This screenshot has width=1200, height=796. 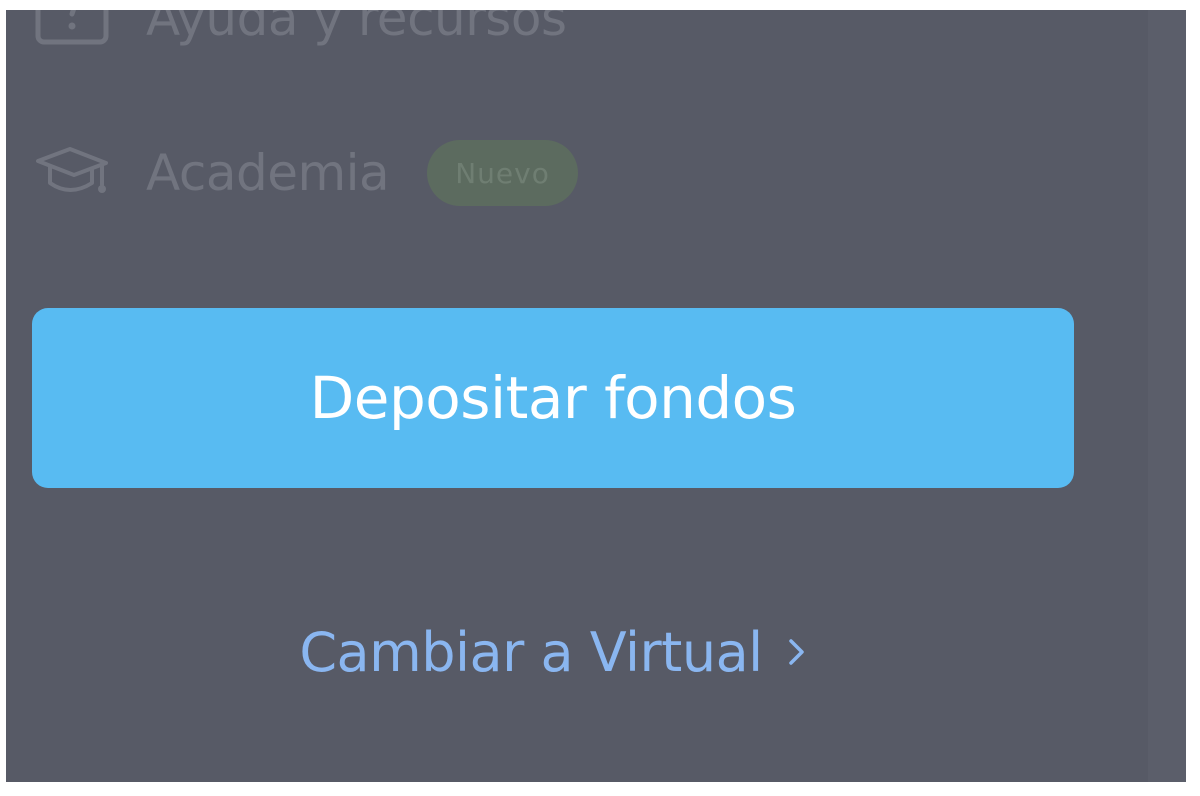 I want to click on switch-to-virtual-link: Cambiar a Virtual, so click(x=553, y=652).